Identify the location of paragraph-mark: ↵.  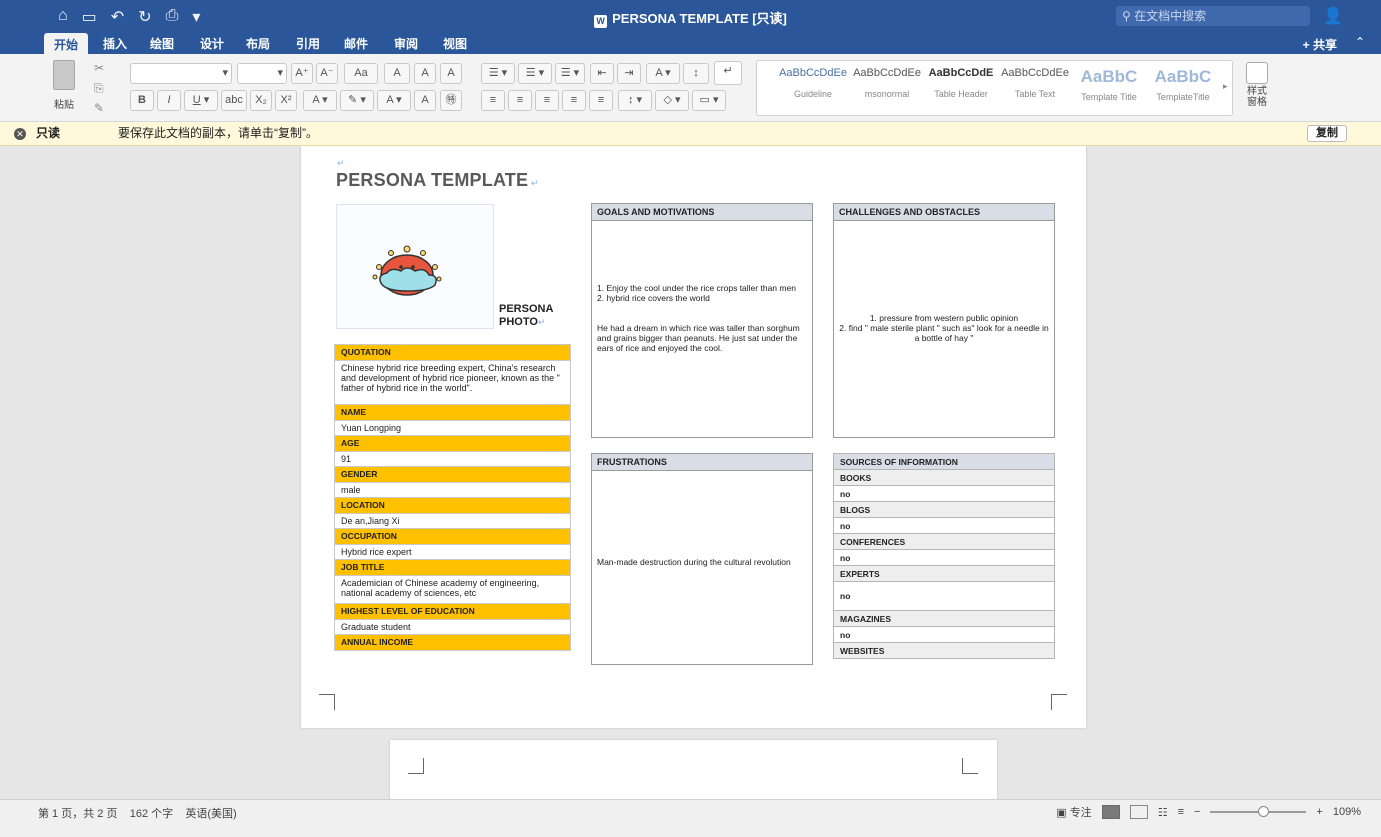
(341, 163).